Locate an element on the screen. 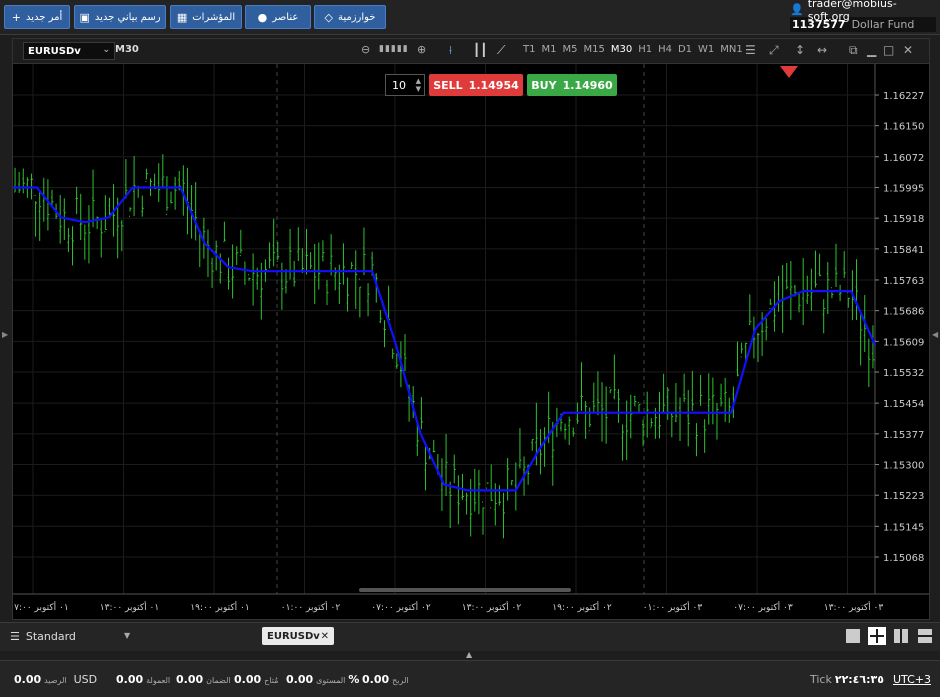  time-tick-label: ٠٢ أكتوبر ١٣:٠٠ is located at coordinates (492, 607).